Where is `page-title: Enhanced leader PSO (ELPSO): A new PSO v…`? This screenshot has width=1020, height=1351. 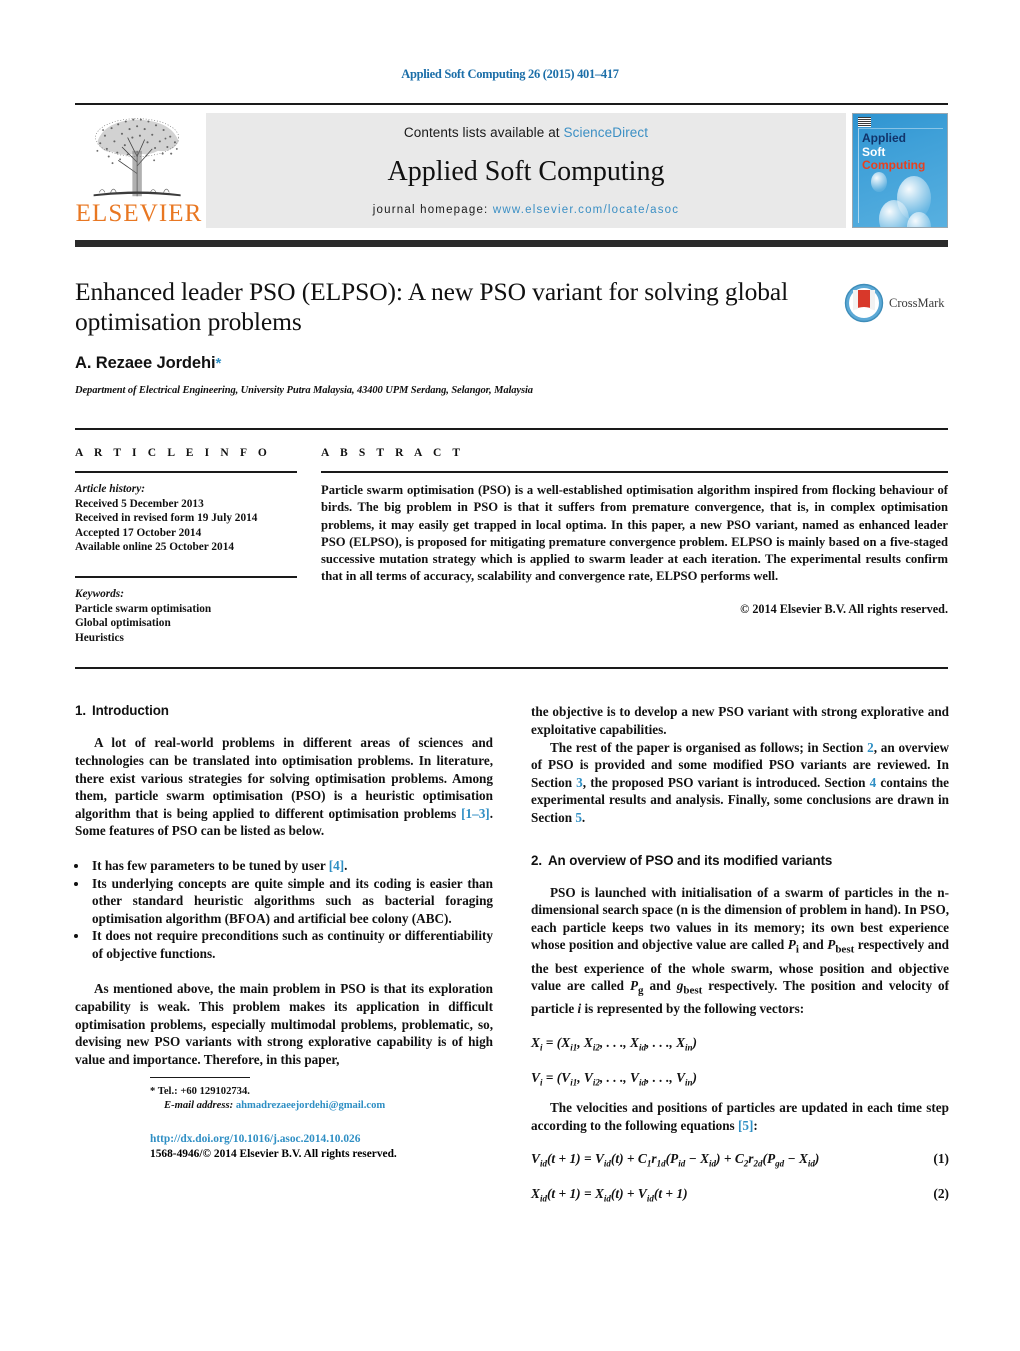
page-title: Enhanced leader PSO (ELPSO): A new PSO v… is located at coordinates (432, 306).